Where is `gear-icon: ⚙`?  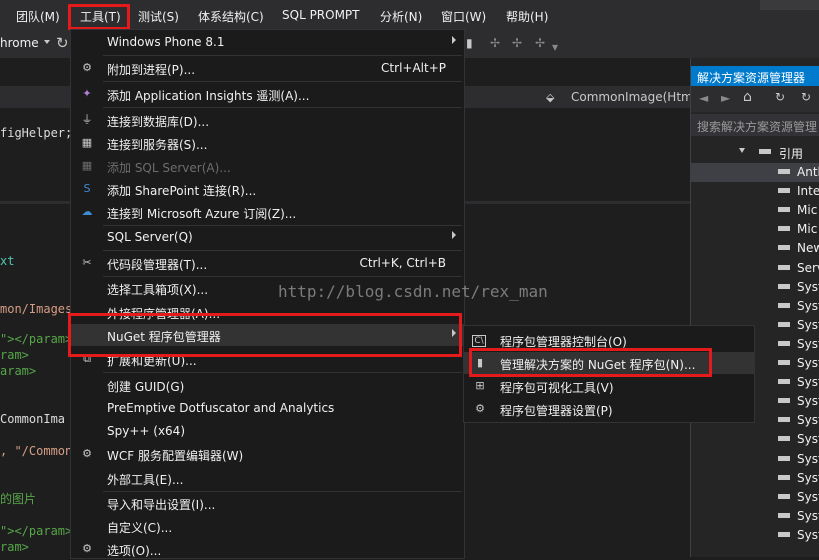 gear-icon: ⚙ is located at coordinates (480, 408).